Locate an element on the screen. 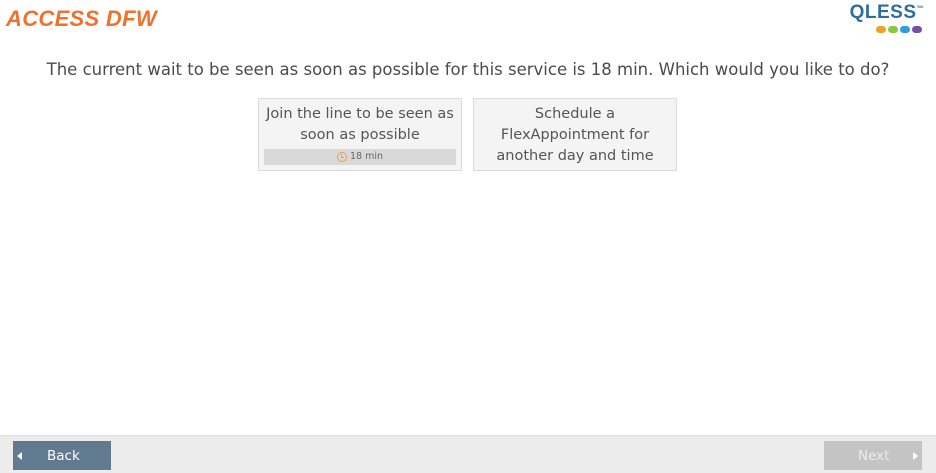 The width and height of the screenshot is (936, 473). trademark-mark: ™ is located at coordinates (920, 9).